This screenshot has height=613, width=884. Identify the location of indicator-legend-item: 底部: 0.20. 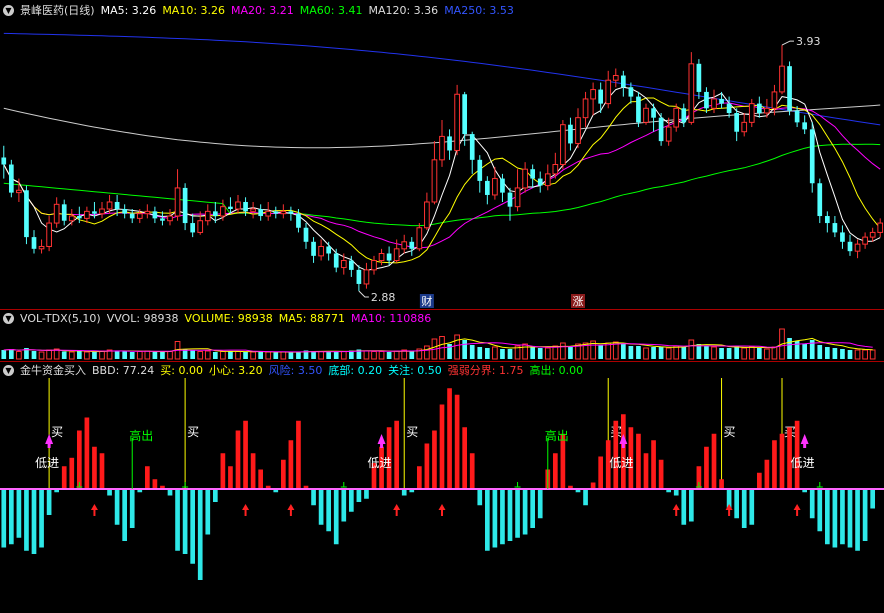
(355, 370).